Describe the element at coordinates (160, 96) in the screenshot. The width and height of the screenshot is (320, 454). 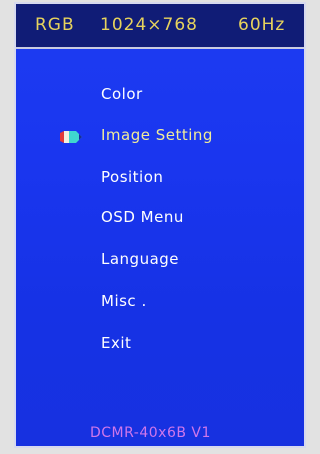
I see `menu-item-color: Color` at that location.